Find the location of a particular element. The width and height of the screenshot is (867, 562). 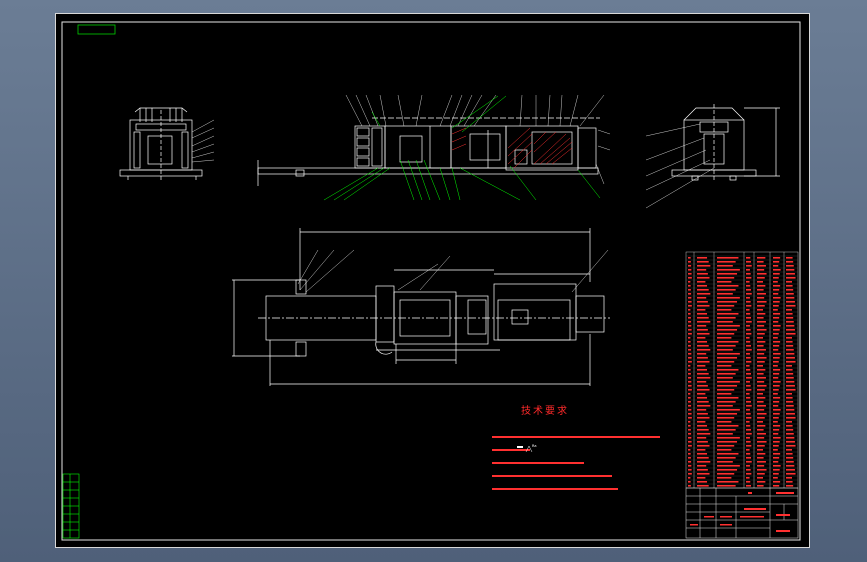

surface-roughness-mark: Ra is located at coordinates (534, 446).